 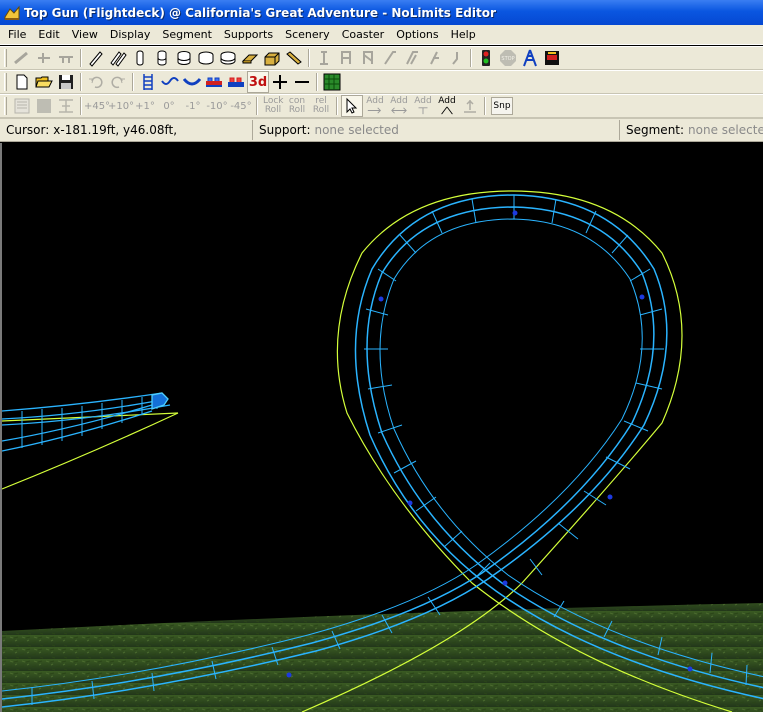 I want to click on double-pencil-icon, so click(x=118, y=59).